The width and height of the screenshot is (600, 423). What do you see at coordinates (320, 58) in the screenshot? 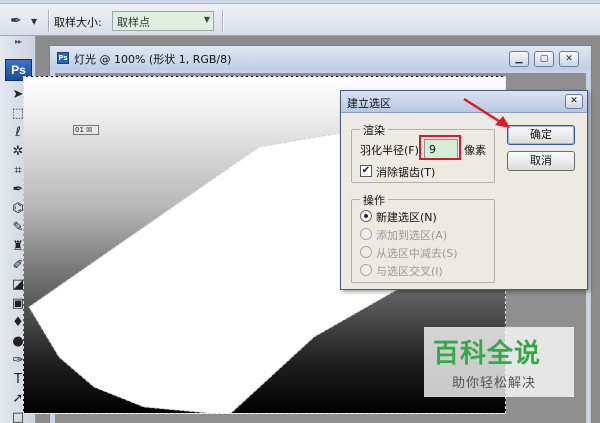
I see `document-titlebar: Ps 灯光 @ 100% (形状 1, RGB/8) ▁ ▢ ✕` at bounding box center [320, 58].